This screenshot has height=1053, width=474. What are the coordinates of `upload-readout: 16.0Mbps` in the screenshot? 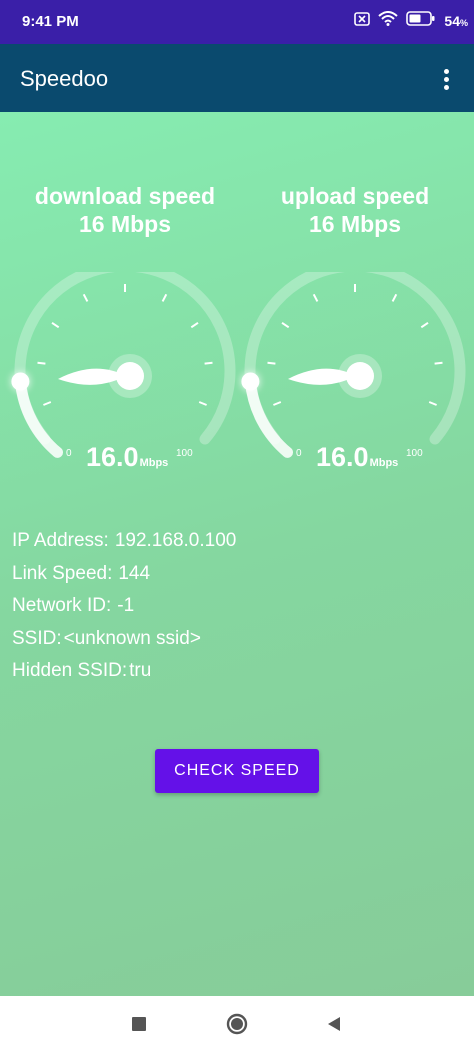 It's located at (357, 457).